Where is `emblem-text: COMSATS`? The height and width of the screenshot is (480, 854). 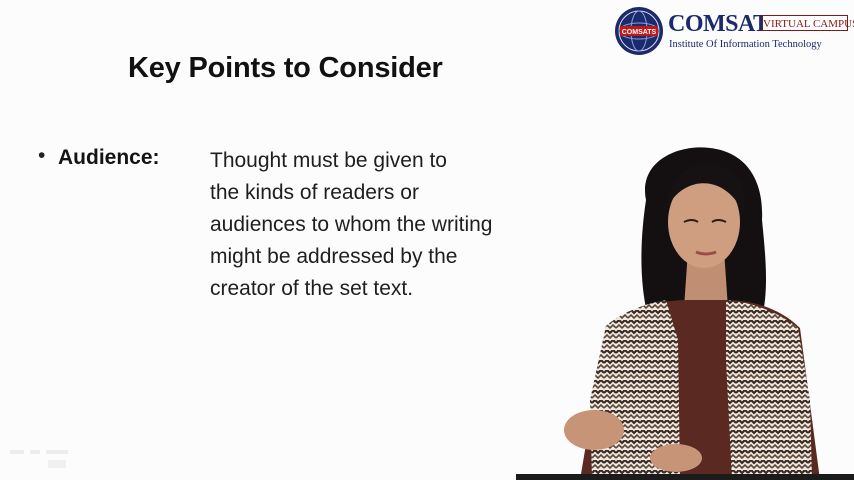 emblem-text: COMSATS is located at coordinates (639, 32).